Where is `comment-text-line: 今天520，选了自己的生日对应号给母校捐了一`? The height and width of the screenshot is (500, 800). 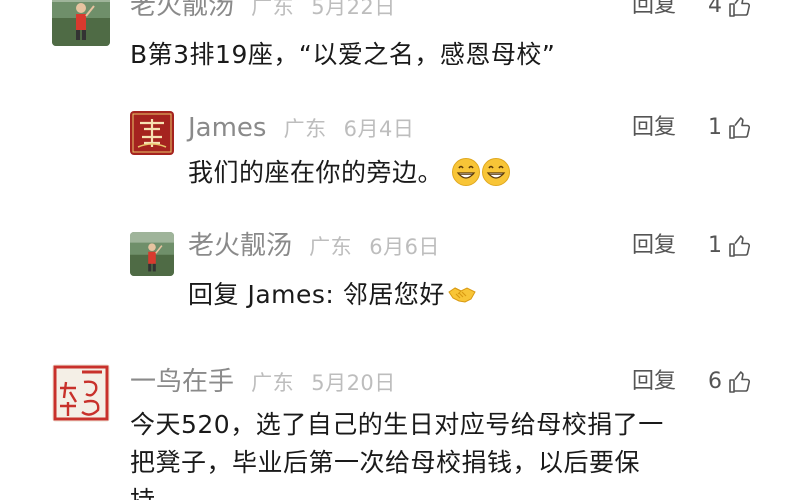 comment-text-line: 今天520，选了自己的生日对应号给母校捐了一 is located at coordinates (397, 424).